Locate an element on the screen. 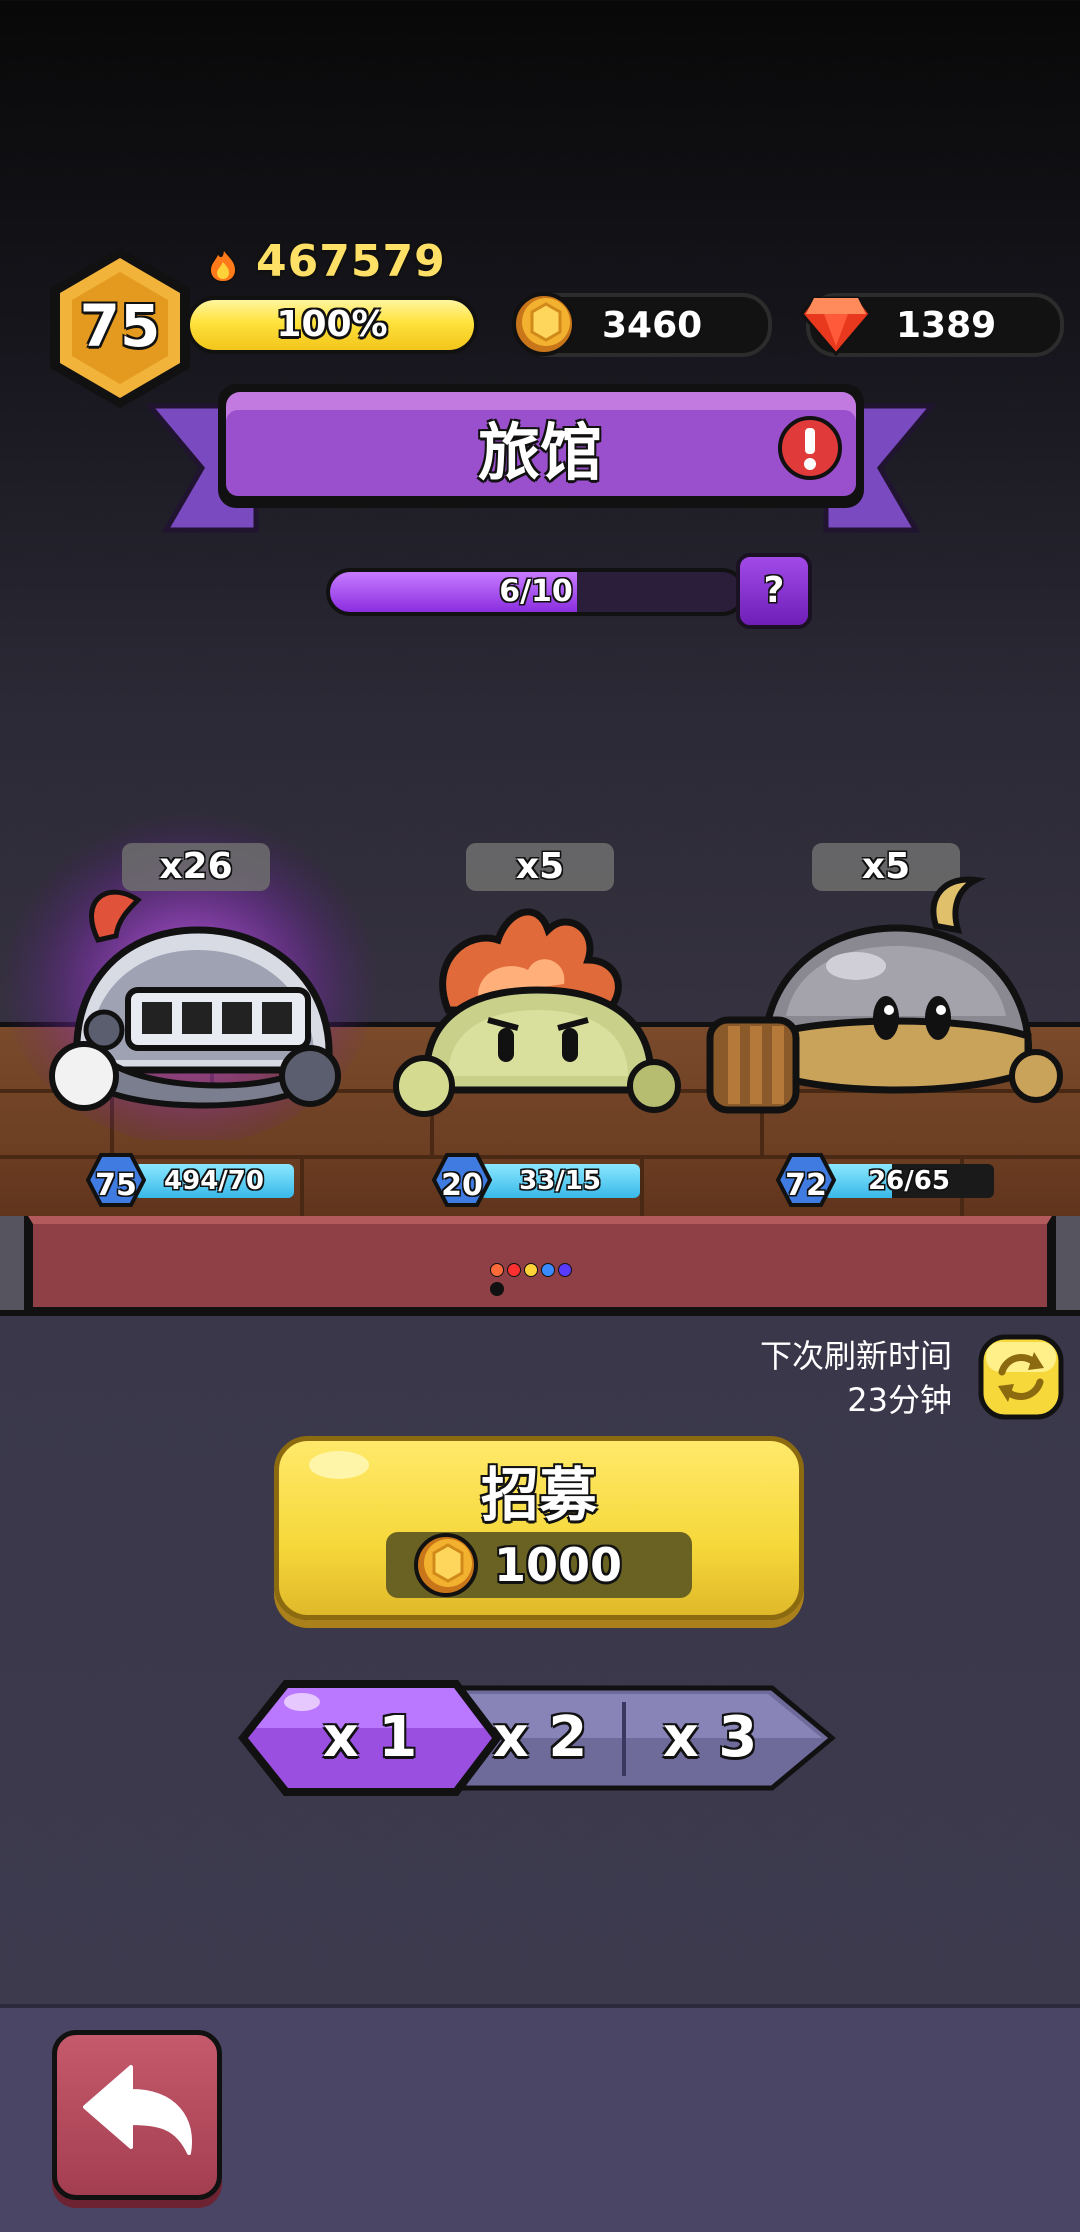  inn-progress-bar: 6/10 is located at coordinates (536, 592).